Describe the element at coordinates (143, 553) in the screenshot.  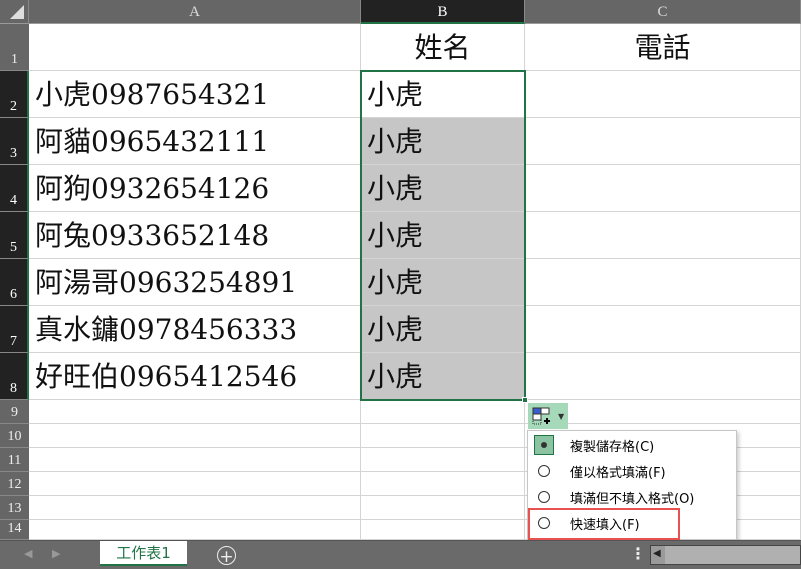
I see `sheet-tab-1: 工作表1` at that location.